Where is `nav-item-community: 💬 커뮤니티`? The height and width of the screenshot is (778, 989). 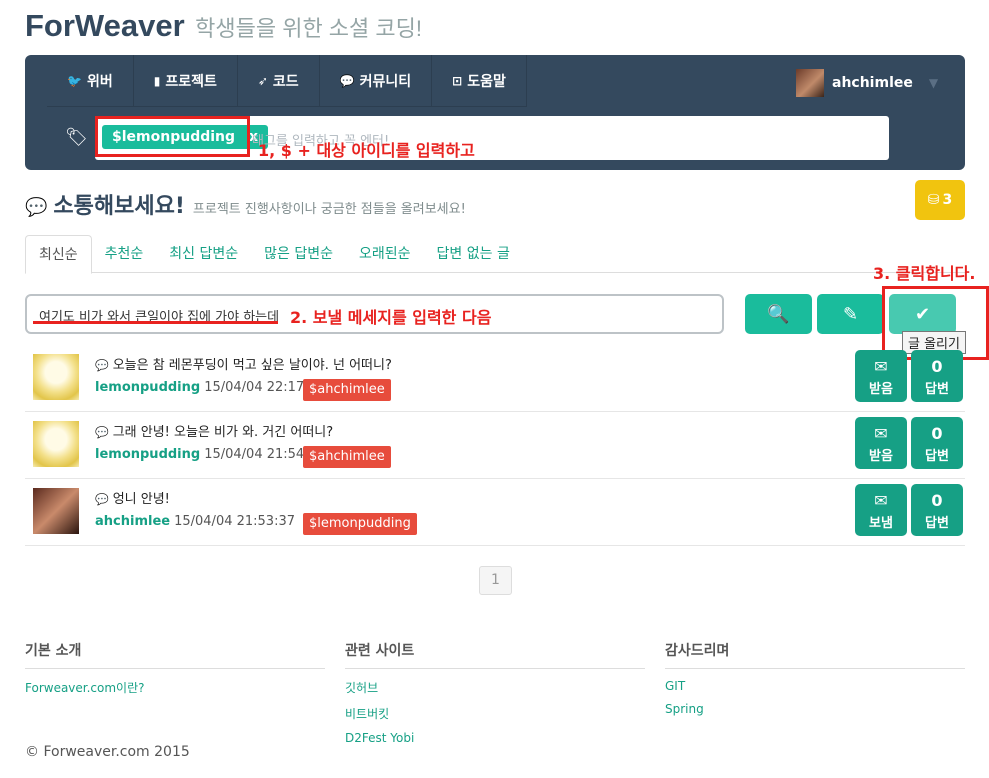 nav-item-community: 💬 커뮤니티 is located at coordinates (376, 81).